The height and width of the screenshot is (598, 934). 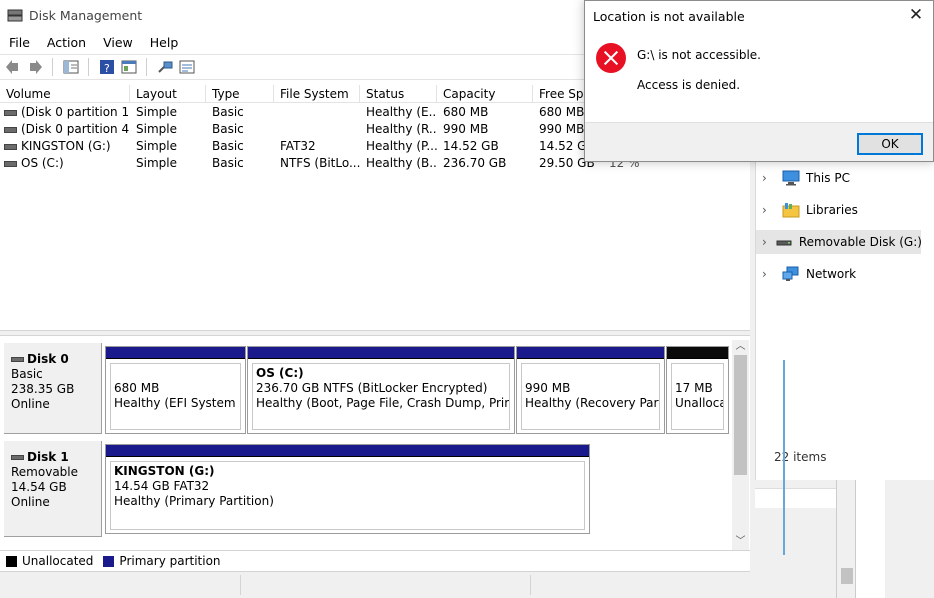 I want to click on disk-state: Online, so click(x=30, y=502).